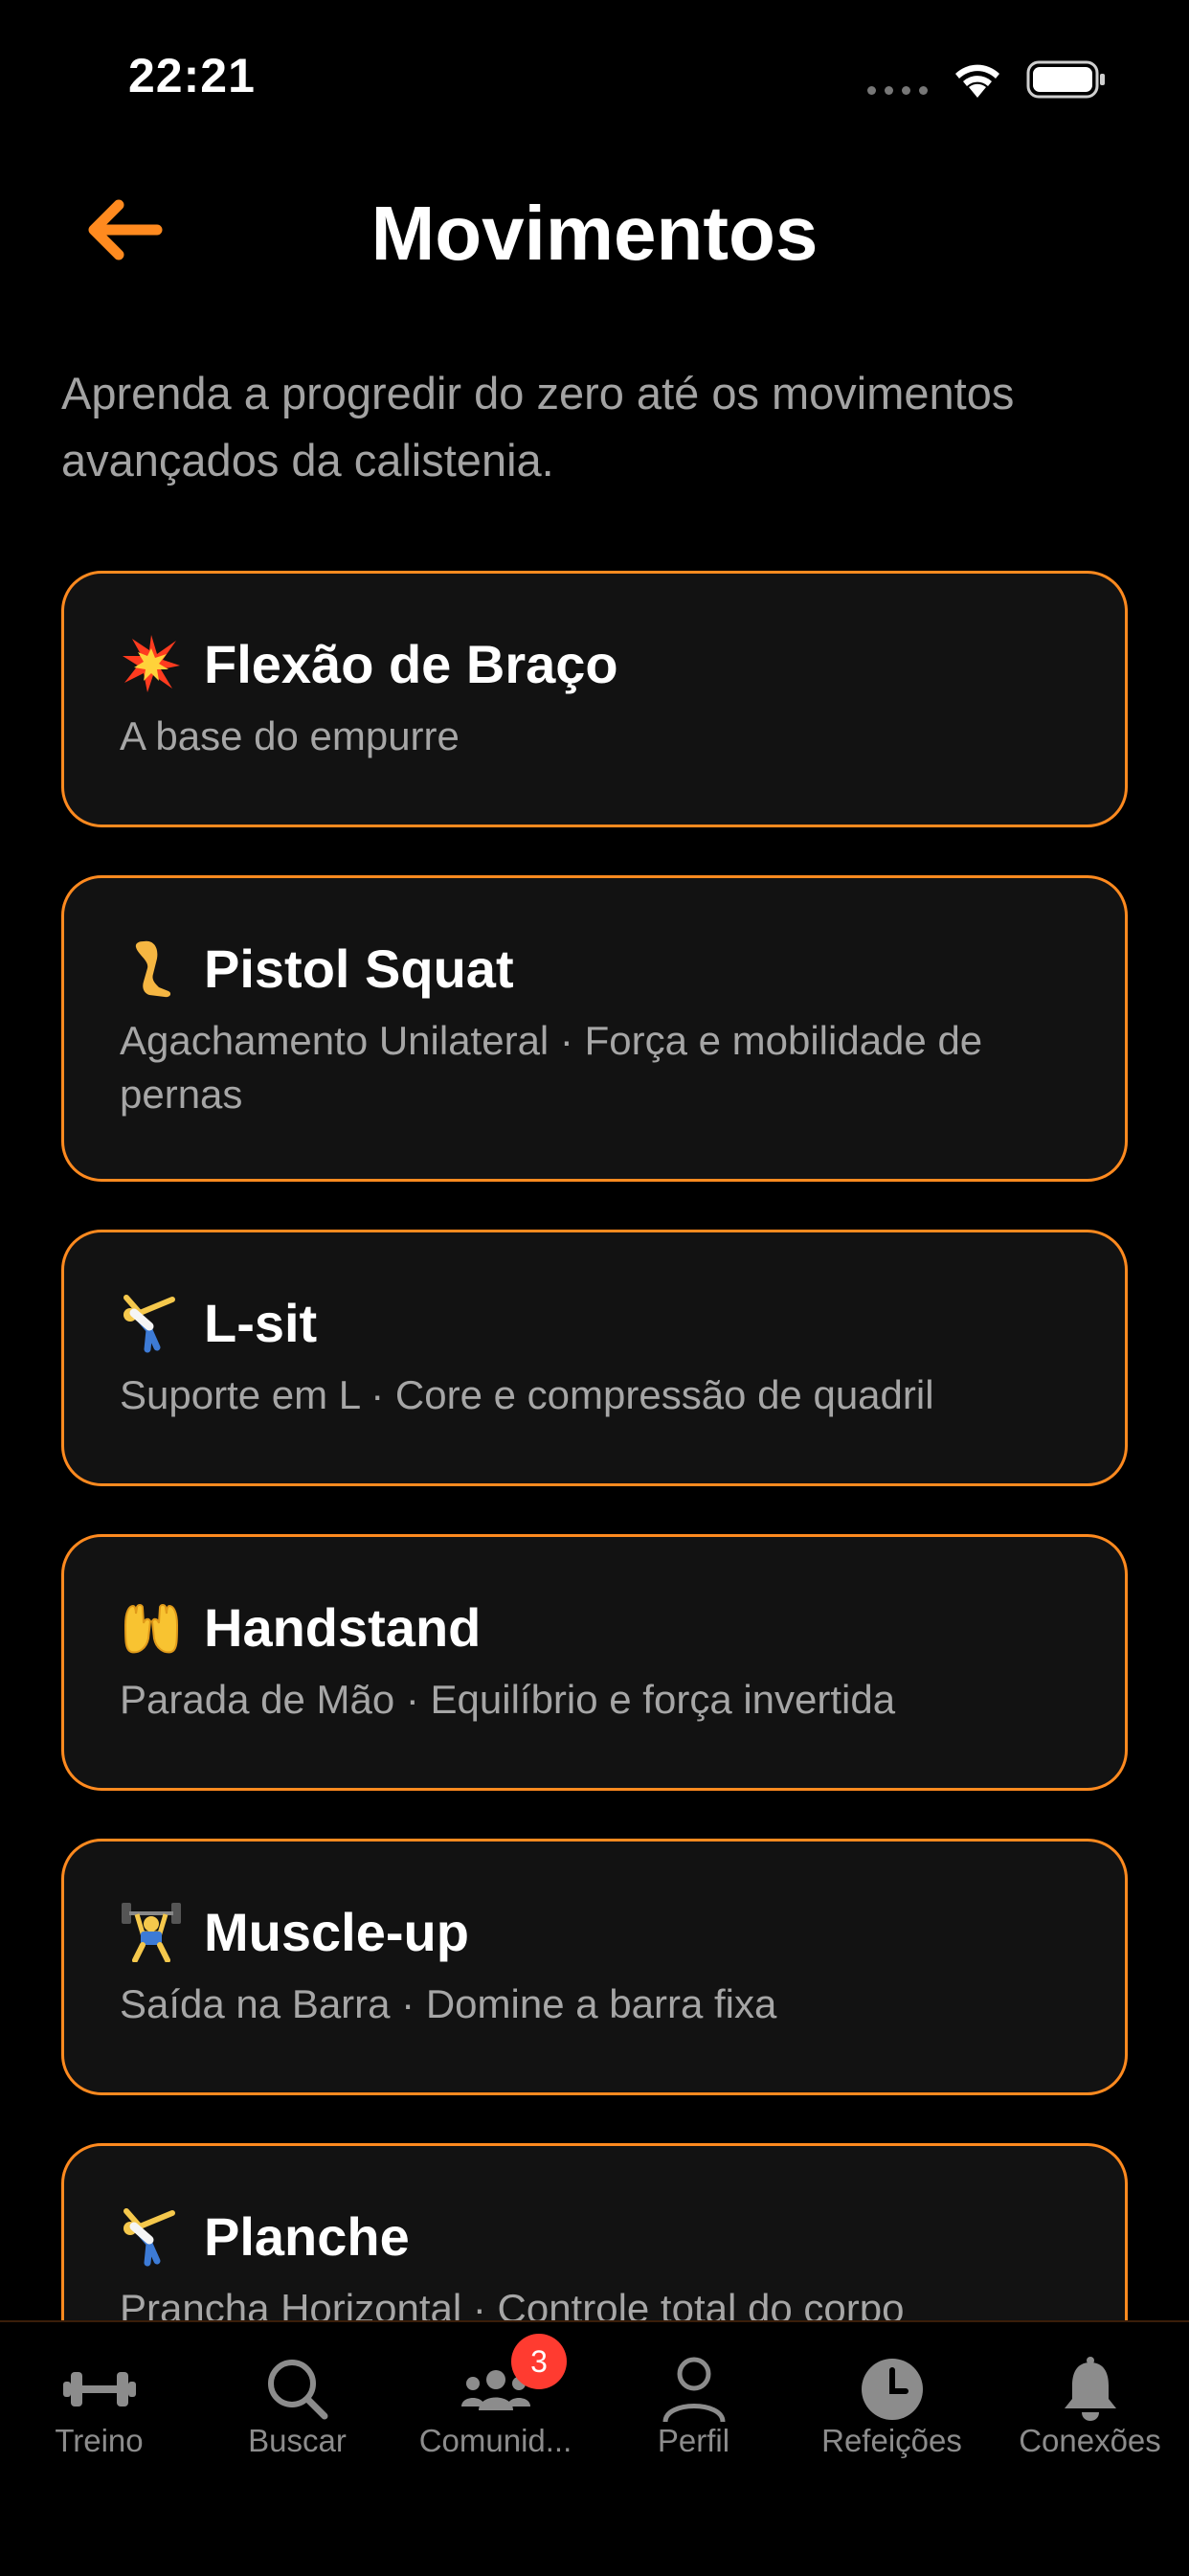  Describe the element at coordinates (411, 663) in the screenshot. I see `card-title: Flexão de Braço` at that location.